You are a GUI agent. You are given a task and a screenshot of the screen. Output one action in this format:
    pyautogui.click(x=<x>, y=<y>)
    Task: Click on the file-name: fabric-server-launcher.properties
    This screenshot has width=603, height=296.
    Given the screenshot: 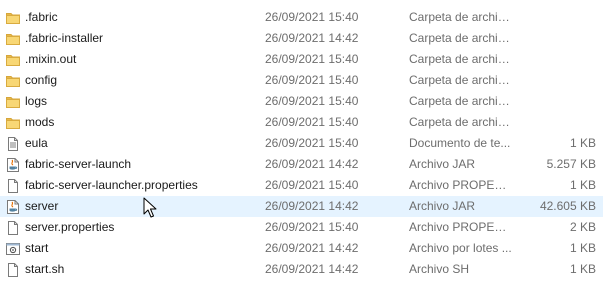 What is the action you would take?
    pyautogui.click(x=111, y=185)
    